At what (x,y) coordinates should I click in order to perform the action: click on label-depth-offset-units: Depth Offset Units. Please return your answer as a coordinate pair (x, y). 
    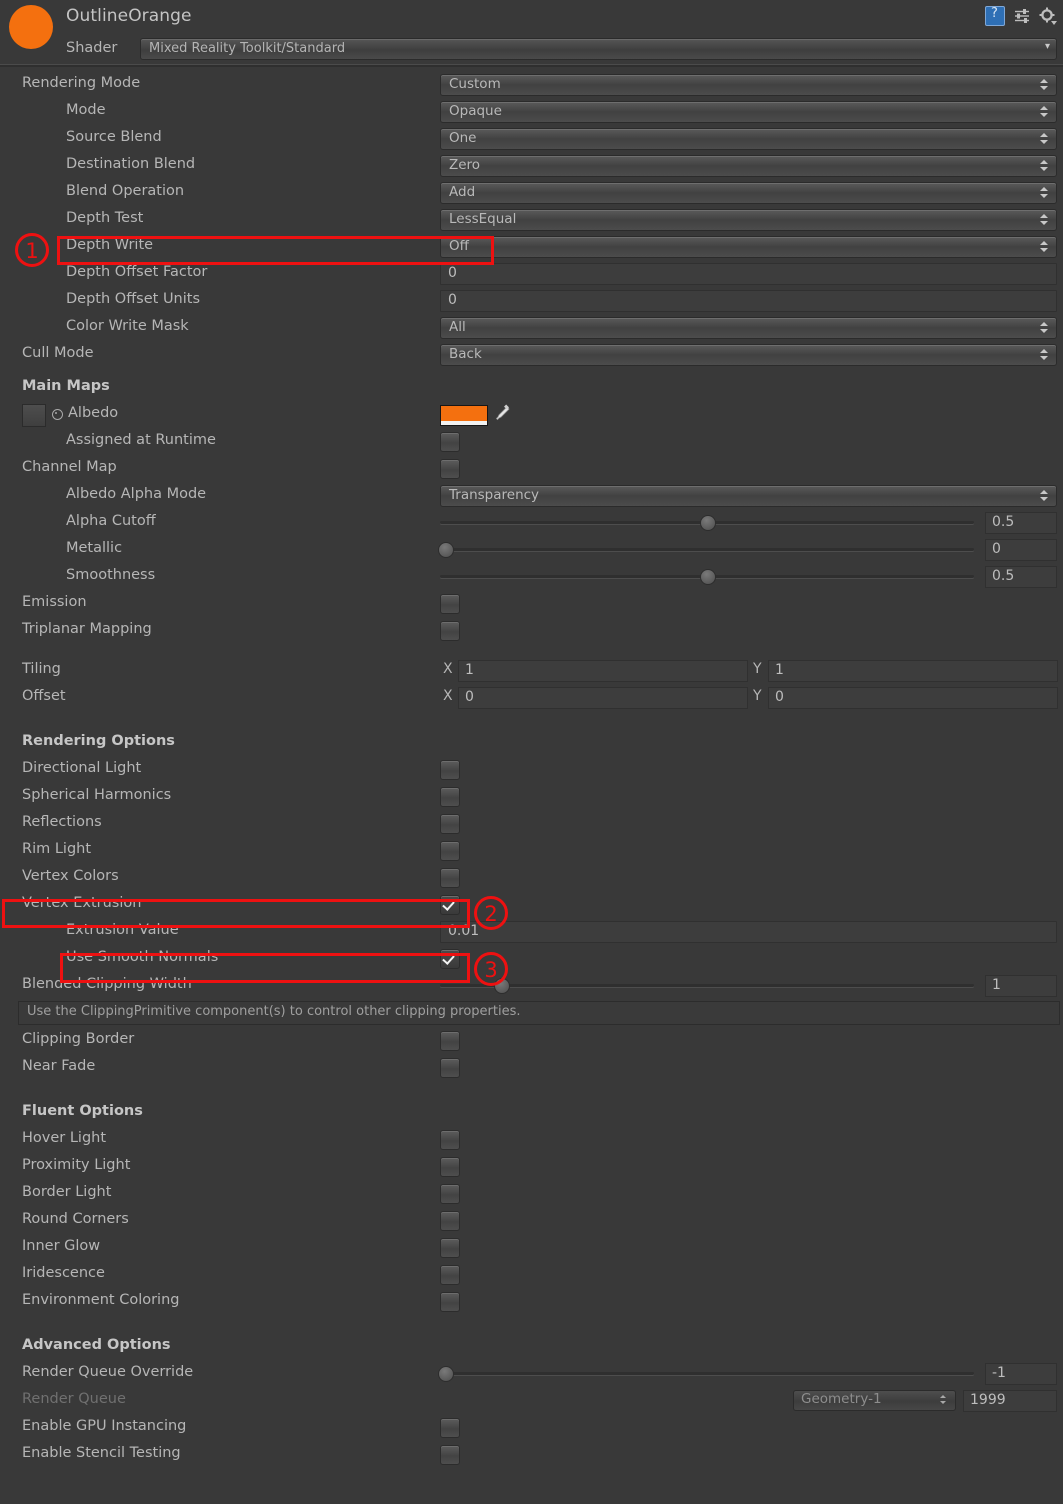
    Looking at the image, I should click on (133, 299).